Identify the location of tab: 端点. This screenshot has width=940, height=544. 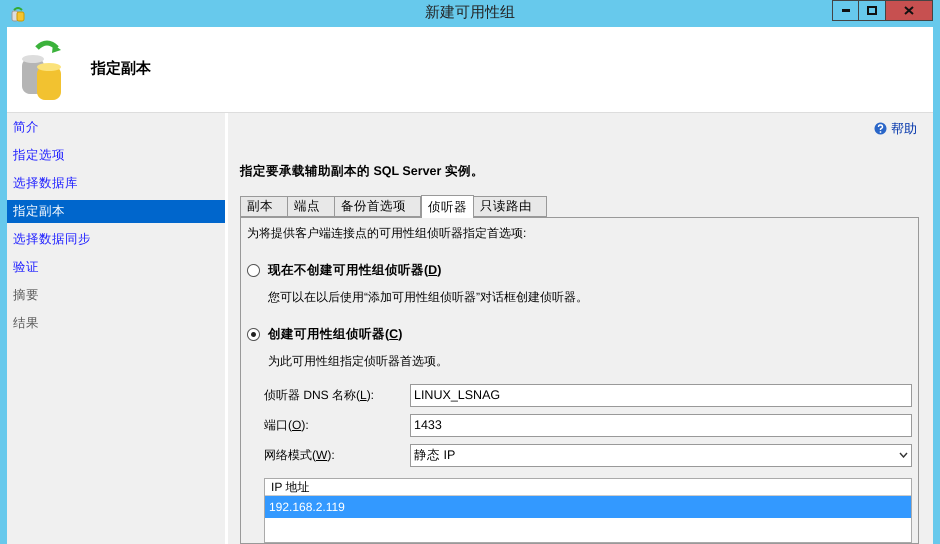
(311, 207).